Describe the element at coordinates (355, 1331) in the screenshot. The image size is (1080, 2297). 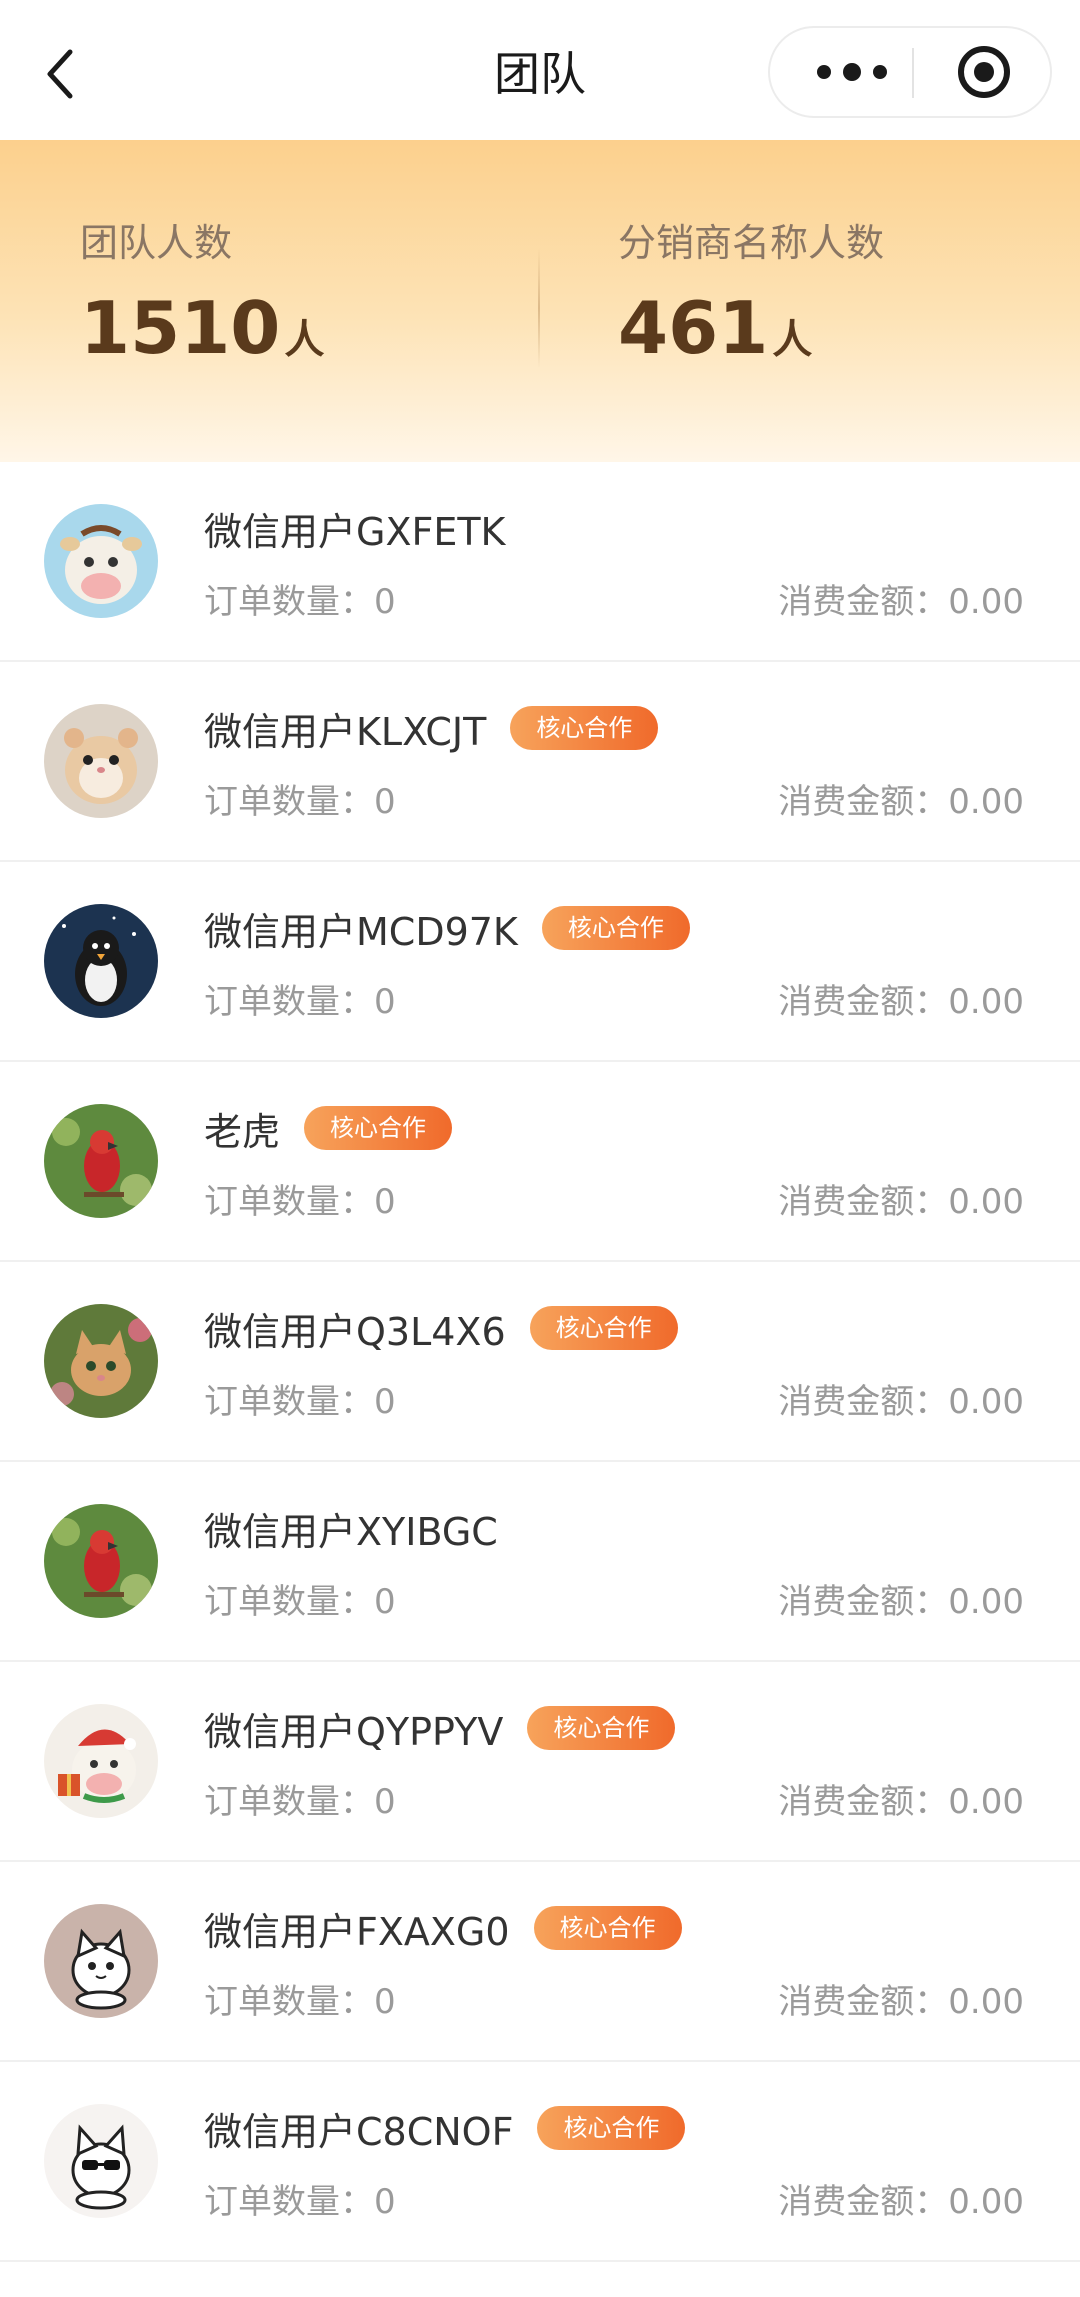
I see `member-name: 微信用户Q3L4X6` at that location.